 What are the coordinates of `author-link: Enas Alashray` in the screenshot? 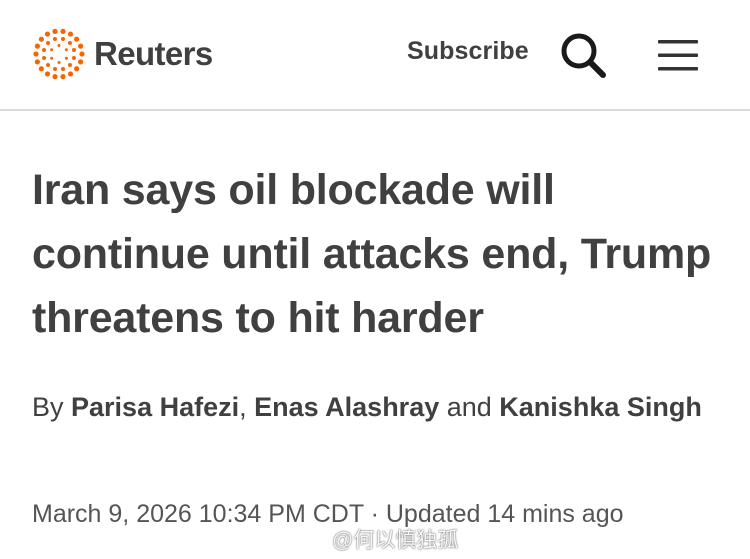 It's located at (346, 407).